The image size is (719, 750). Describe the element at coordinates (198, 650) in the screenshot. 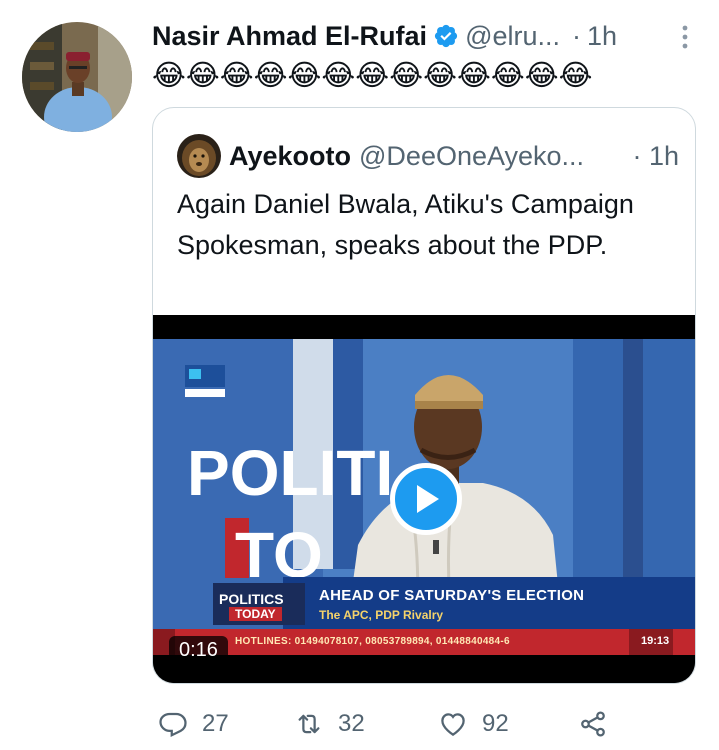

I see `video-duration: 0:16` at that location.